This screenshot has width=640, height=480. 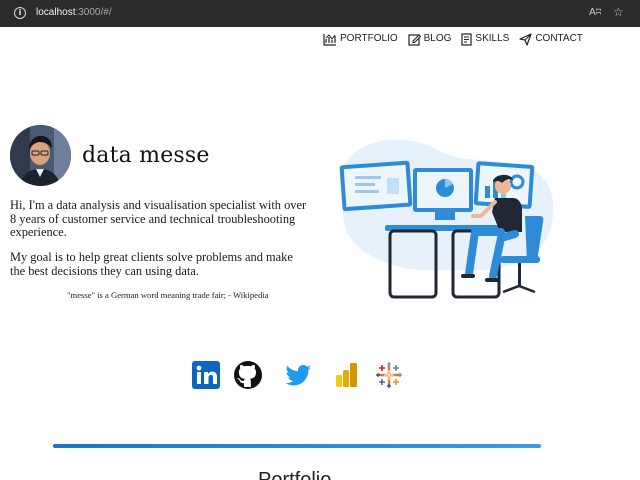 I want to click on nav-label-portfolio: PORTFOLIO, so click(x=369, y=38).